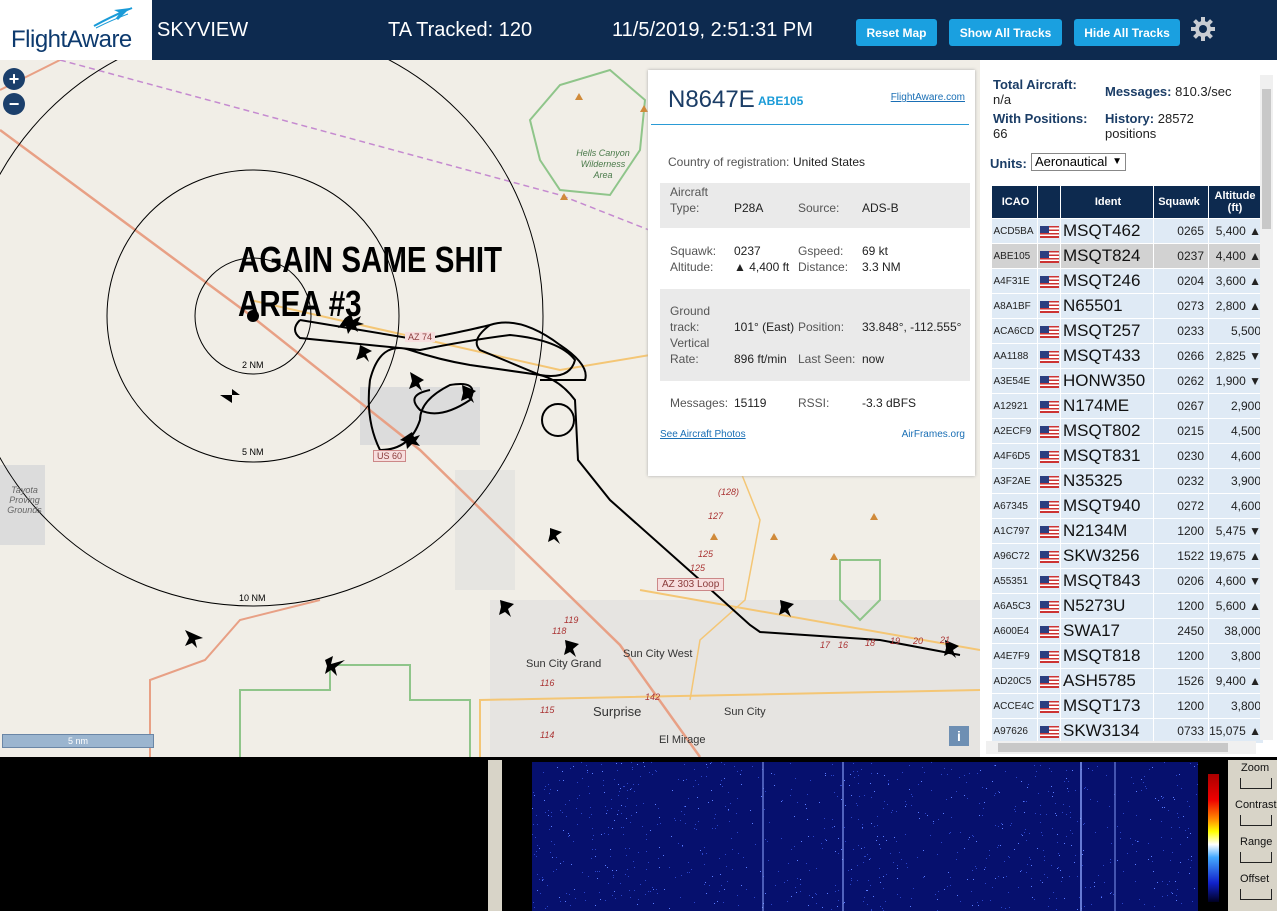  What do you see at coordinates (1014, 331) in the screenshot?
I see `cell-icao: ACA6CD` at bounding box center [1014, 331].